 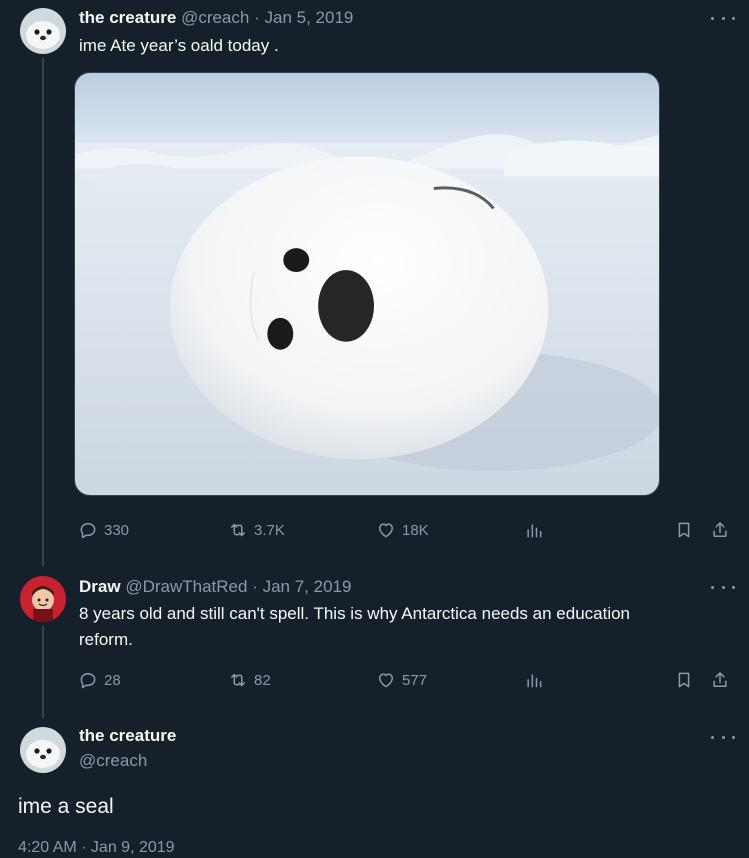 I want to click on retweet-count: 82, so click(x=262, y=680).